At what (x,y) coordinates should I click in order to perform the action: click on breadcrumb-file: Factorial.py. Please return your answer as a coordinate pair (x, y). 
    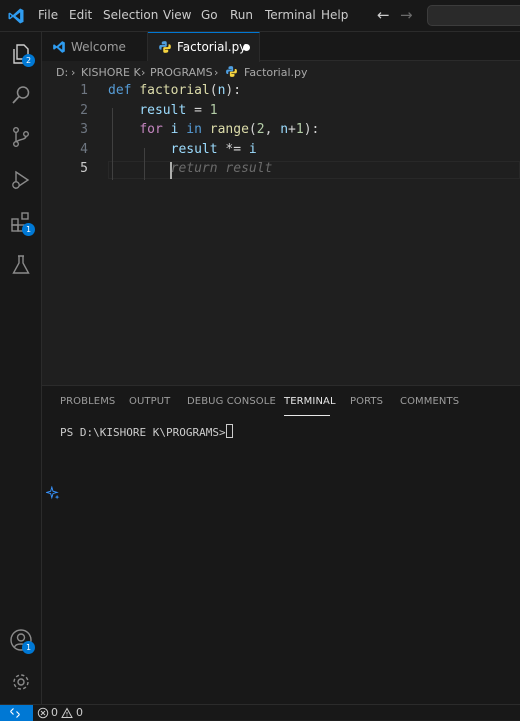
    Looking at the image, I should click on (276, 72).